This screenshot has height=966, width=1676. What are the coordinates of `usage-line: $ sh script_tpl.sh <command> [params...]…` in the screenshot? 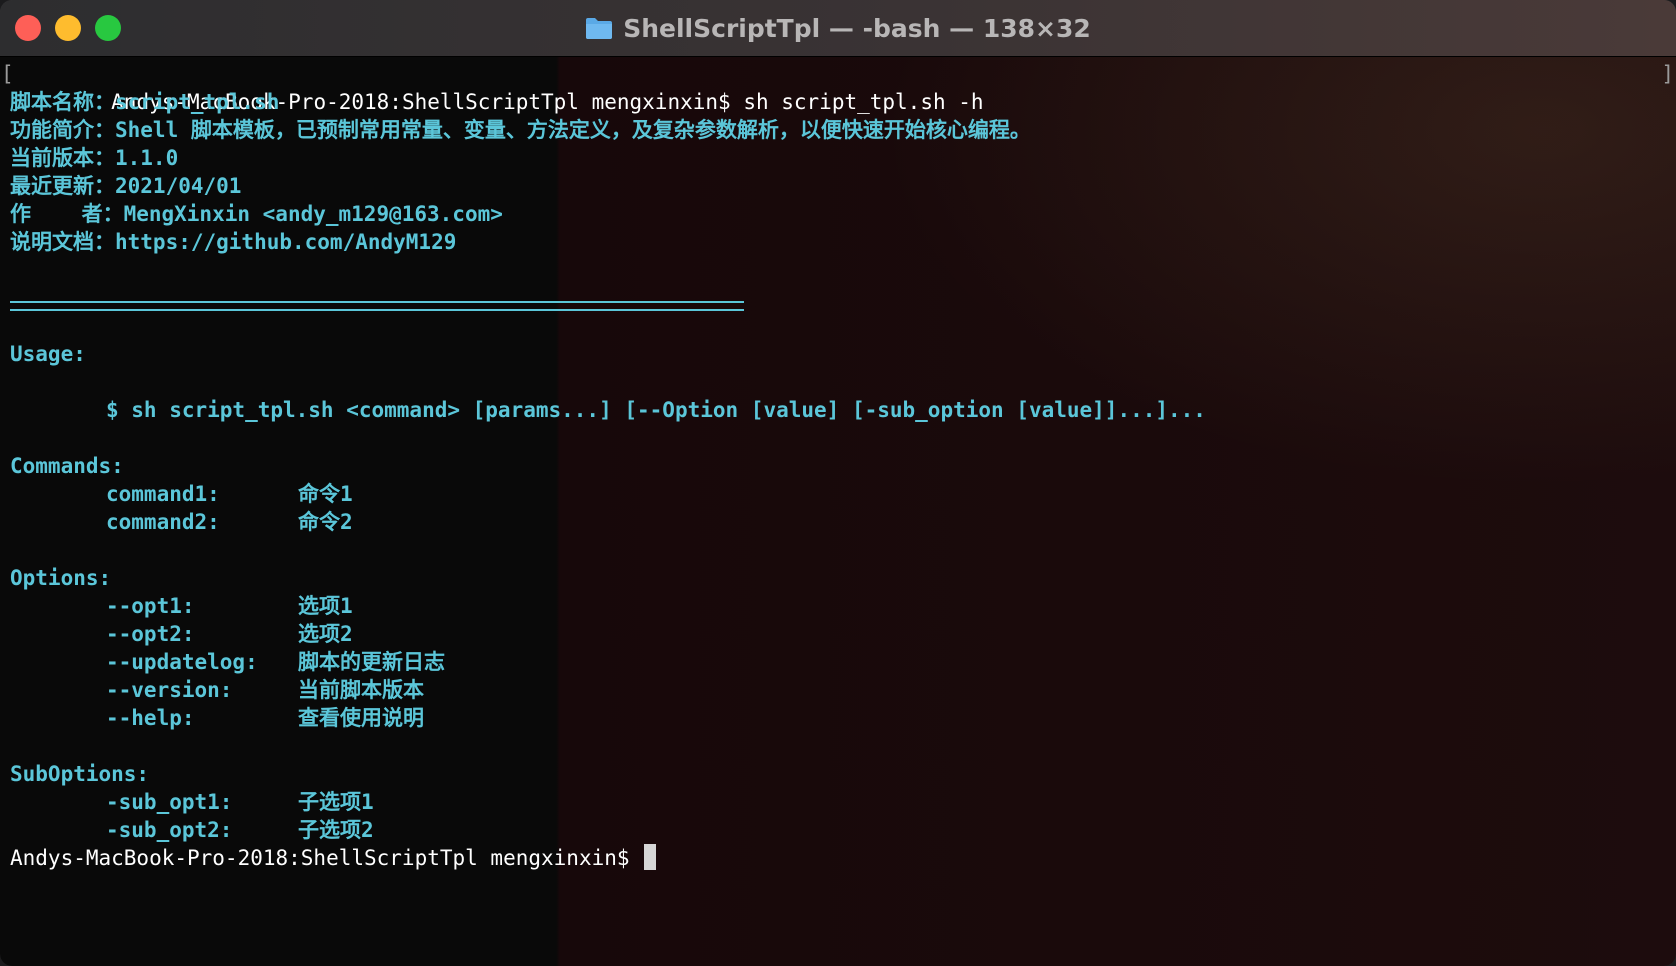 It's located at (838, 410).